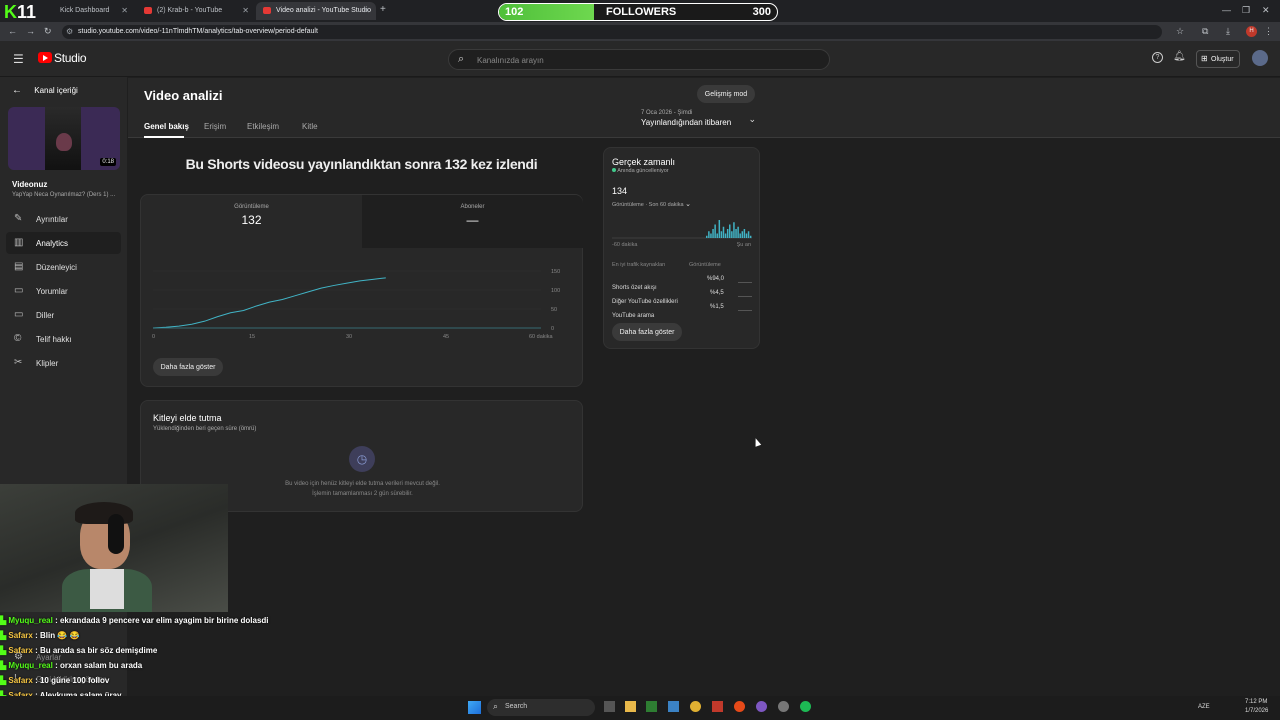  Describe the element at coordinates (641, 12) in the screenshot. I see `followers-label: FOLLOWERS` at that location.